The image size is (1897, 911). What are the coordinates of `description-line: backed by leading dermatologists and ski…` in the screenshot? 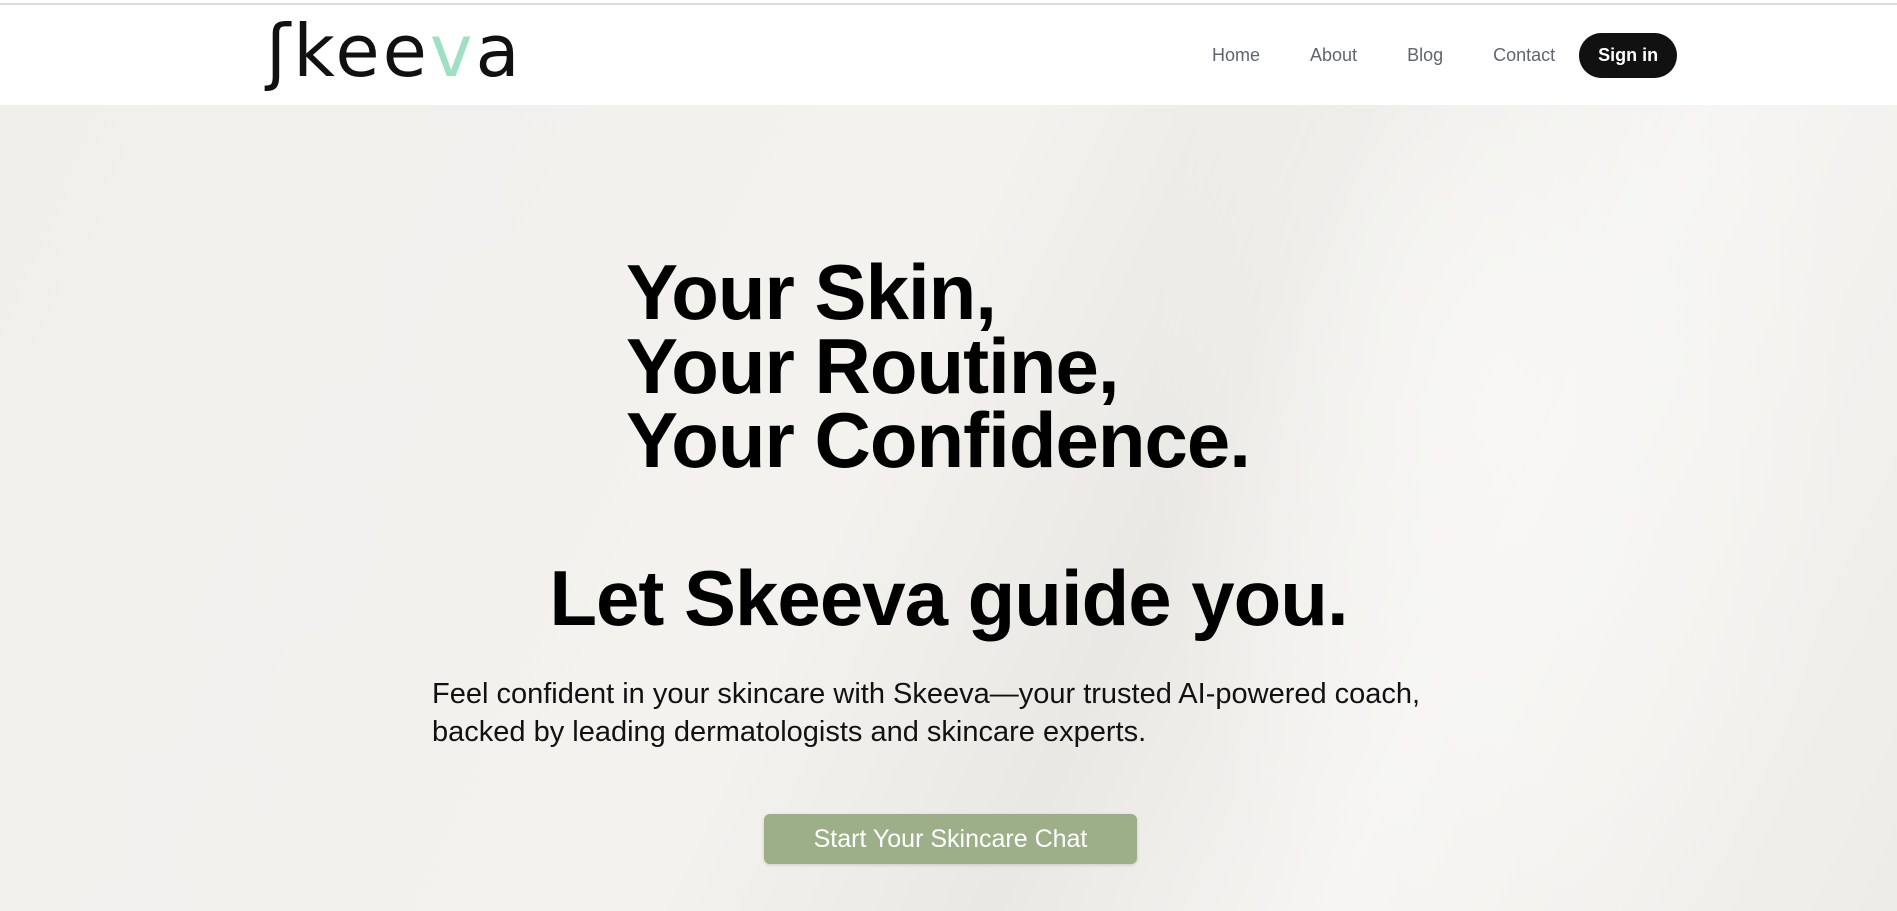 It's located at (789, 732).